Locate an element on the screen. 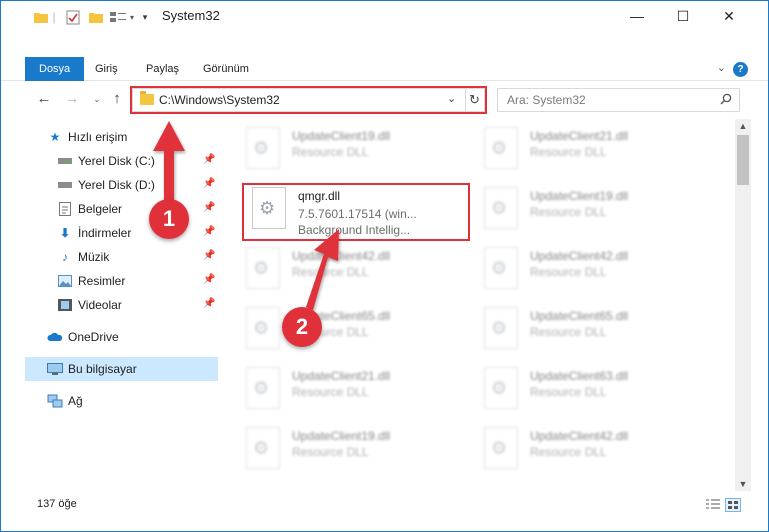 The height and width of the screenshot is (532, 769). step-badge-2: 2 is located at coordinates (302, 327).